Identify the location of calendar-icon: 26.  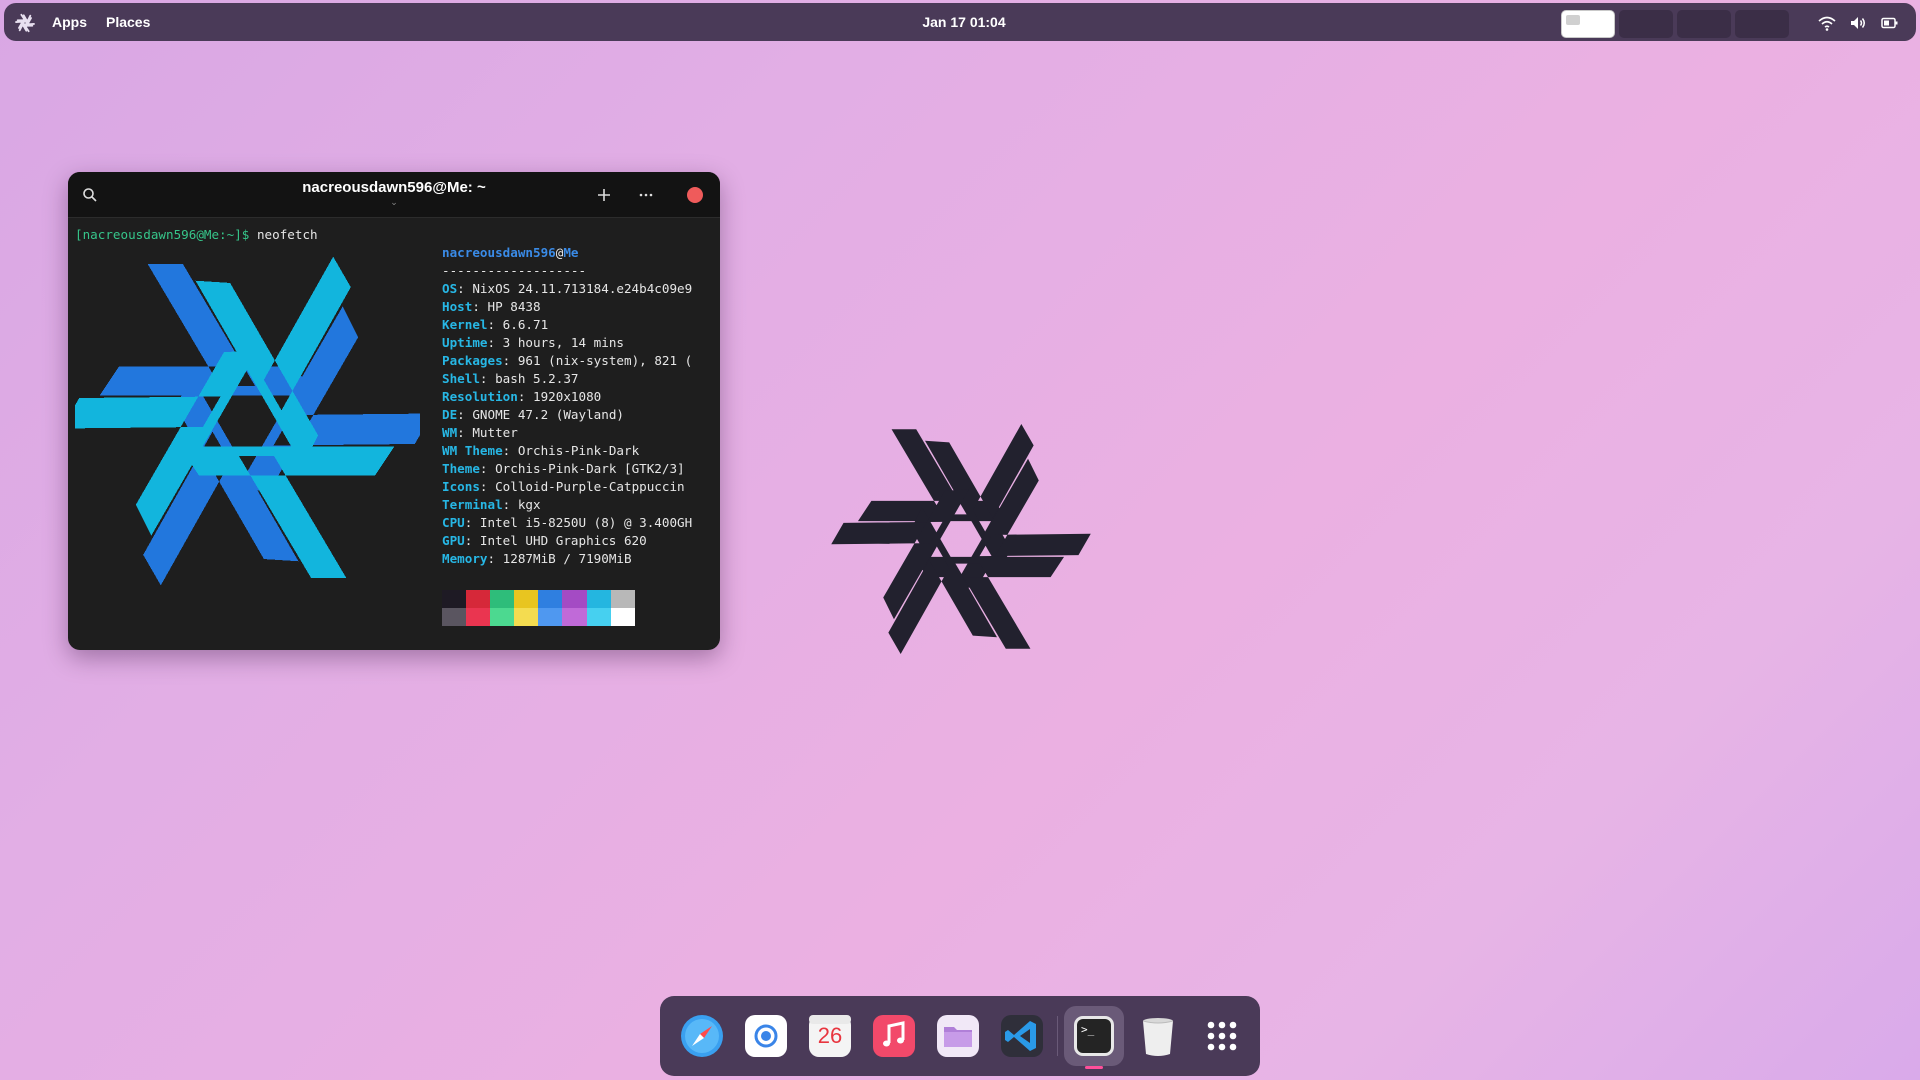
(830, 1036).